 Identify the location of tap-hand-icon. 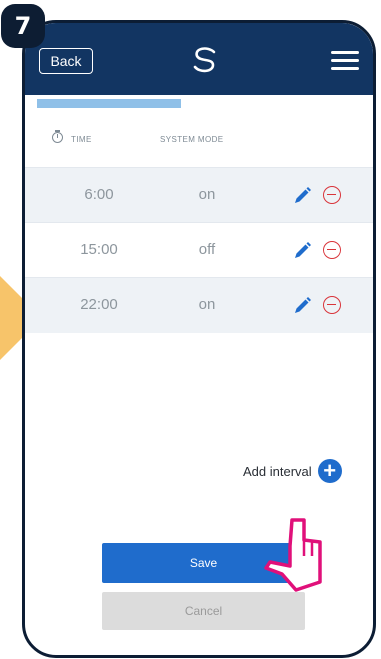
(293, 555).